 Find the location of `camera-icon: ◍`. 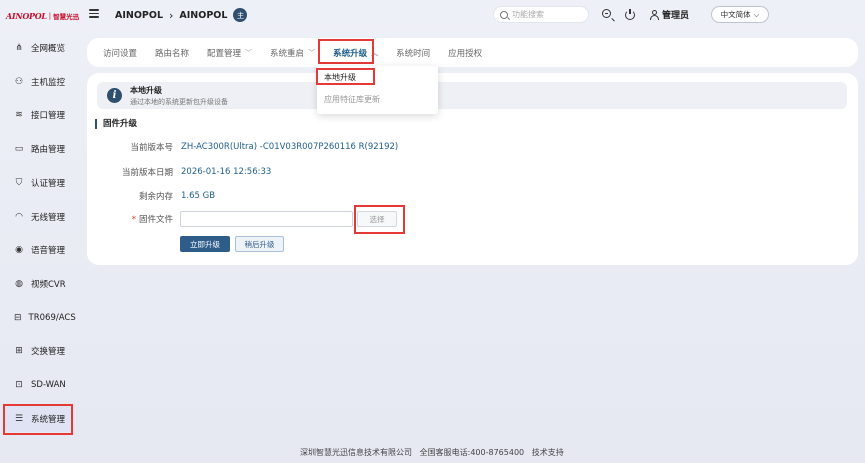

camera-icon: ◍ is located at coordinates (19, 284).